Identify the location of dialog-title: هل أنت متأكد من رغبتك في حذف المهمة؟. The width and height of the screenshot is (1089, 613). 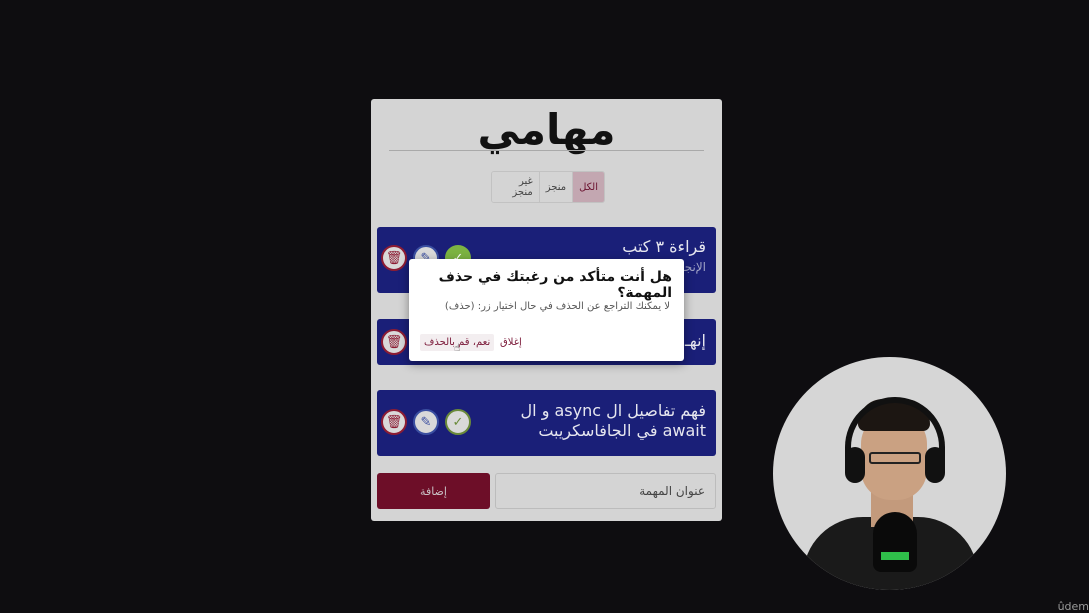
(555, 285).